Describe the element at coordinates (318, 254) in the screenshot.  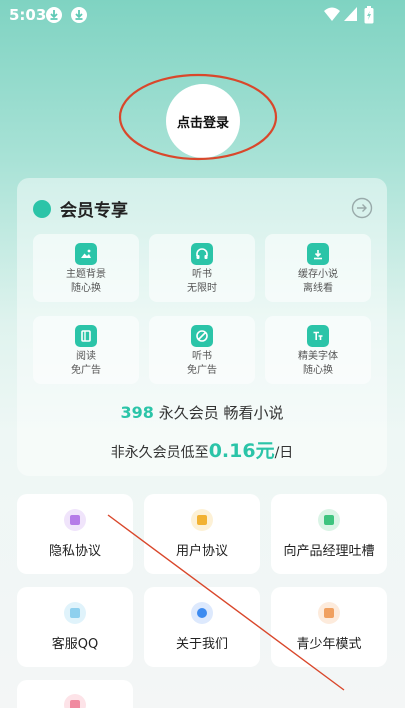
I see `folder-download-icon` at that location.